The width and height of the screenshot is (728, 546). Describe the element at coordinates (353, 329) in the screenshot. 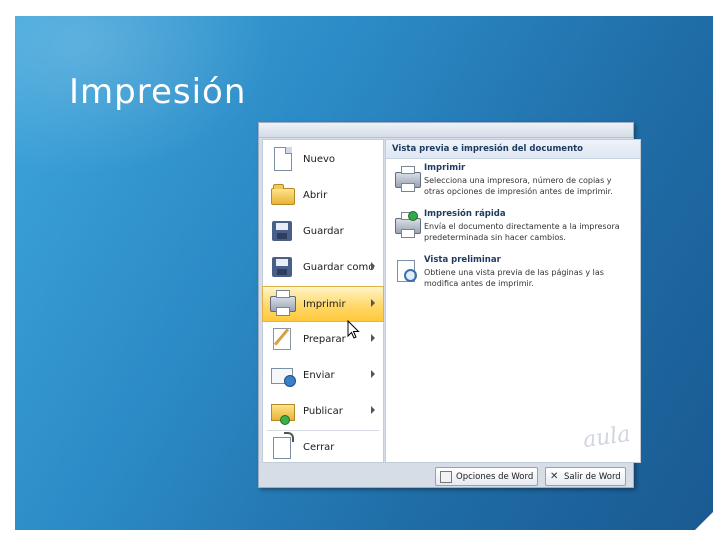

I see `mouse-cursor-icon` at that location.